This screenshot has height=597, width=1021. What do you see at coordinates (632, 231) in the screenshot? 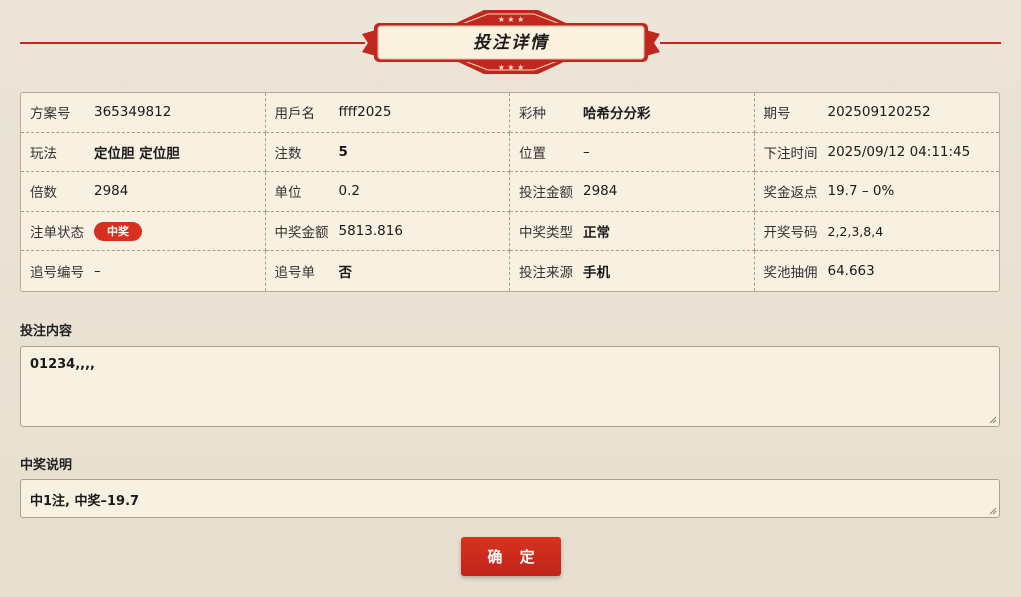
I see `detail-cell-win-type: 中奖类型 正常` at bounding box center [632, 231].